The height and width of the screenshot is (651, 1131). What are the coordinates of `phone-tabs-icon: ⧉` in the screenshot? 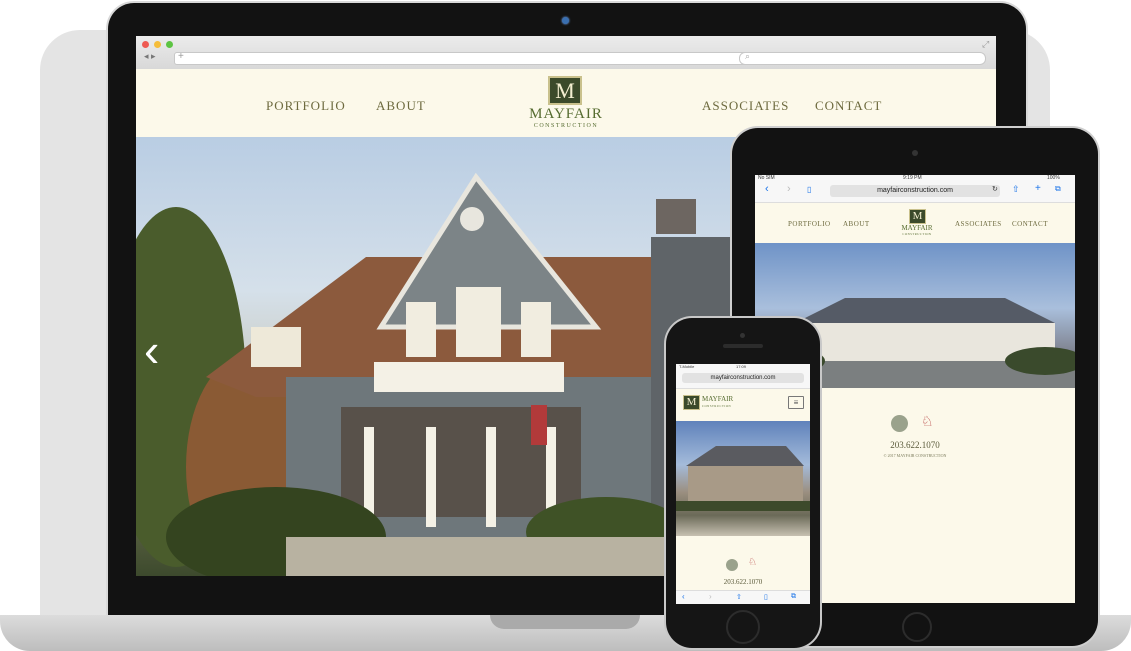 It's located at (793, 597).